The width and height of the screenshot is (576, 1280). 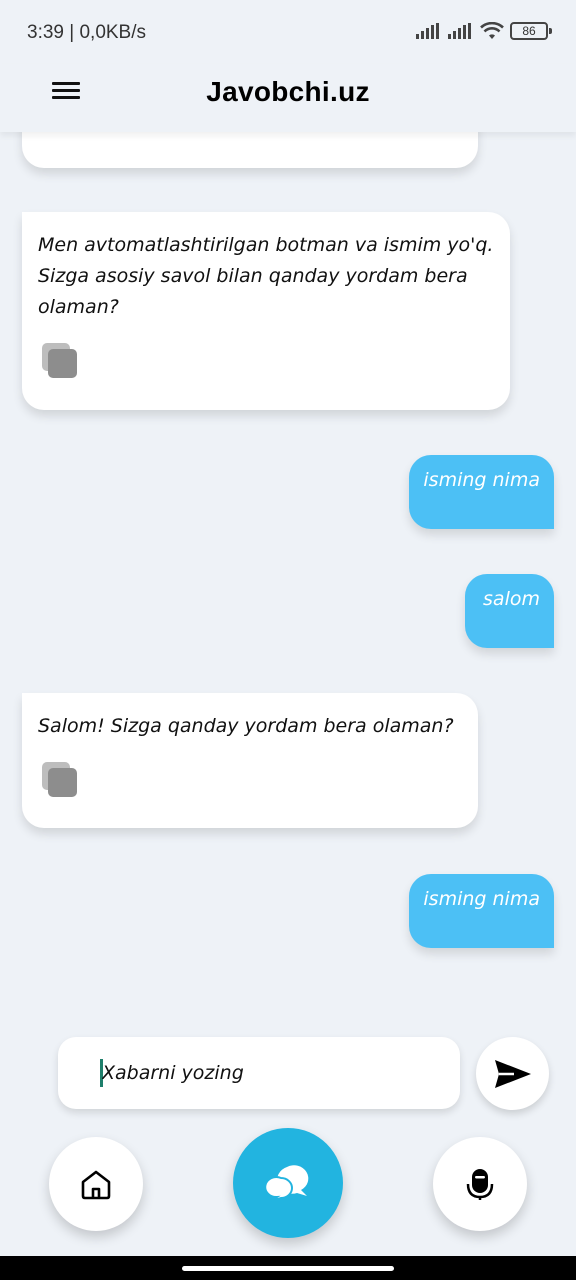 I want to click on chat-button, so click(x=288, y=1183).